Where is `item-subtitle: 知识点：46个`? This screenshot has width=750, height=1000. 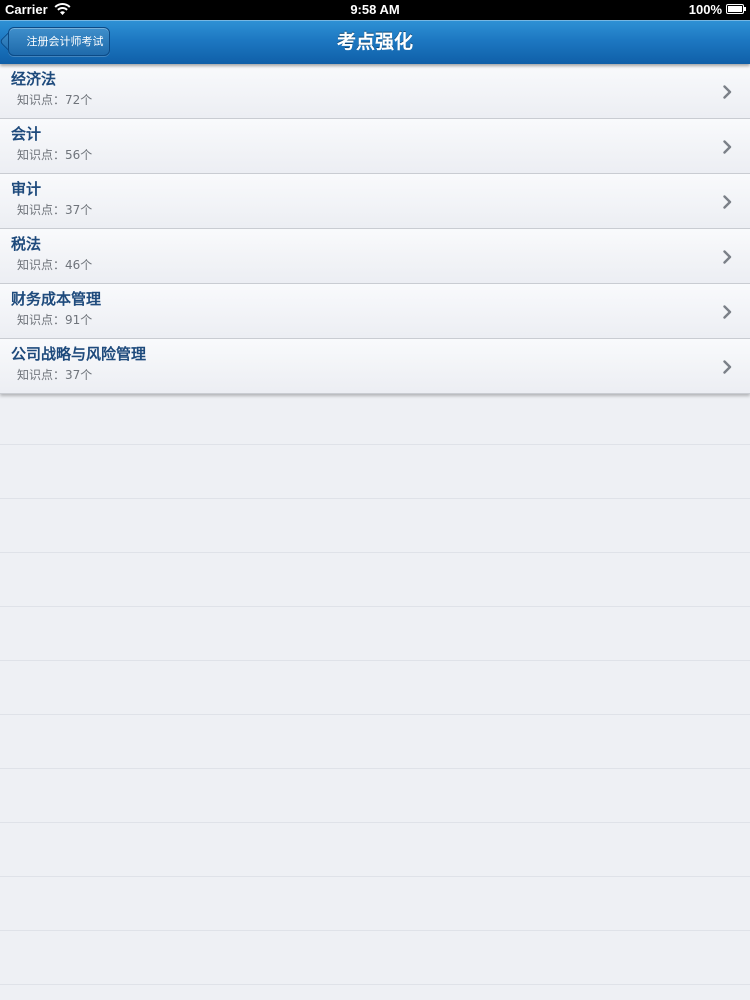 item-subtitle: 知识点：46个 is located at coordinates (55, 265).